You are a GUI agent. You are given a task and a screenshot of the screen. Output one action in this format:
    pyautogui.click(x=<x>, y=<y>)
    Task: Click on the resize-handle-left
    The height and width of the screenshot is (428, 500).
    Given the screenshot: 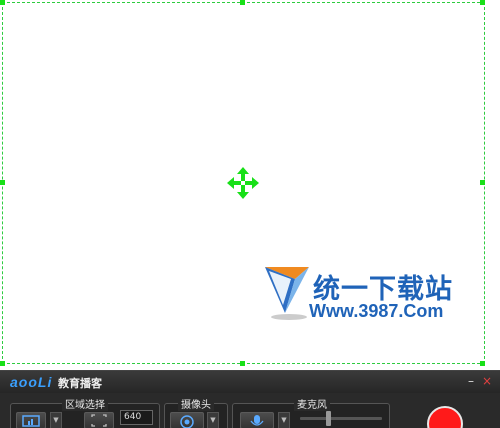 What is the action you would take?
    pyautogui.click(x=2, y=182)
    